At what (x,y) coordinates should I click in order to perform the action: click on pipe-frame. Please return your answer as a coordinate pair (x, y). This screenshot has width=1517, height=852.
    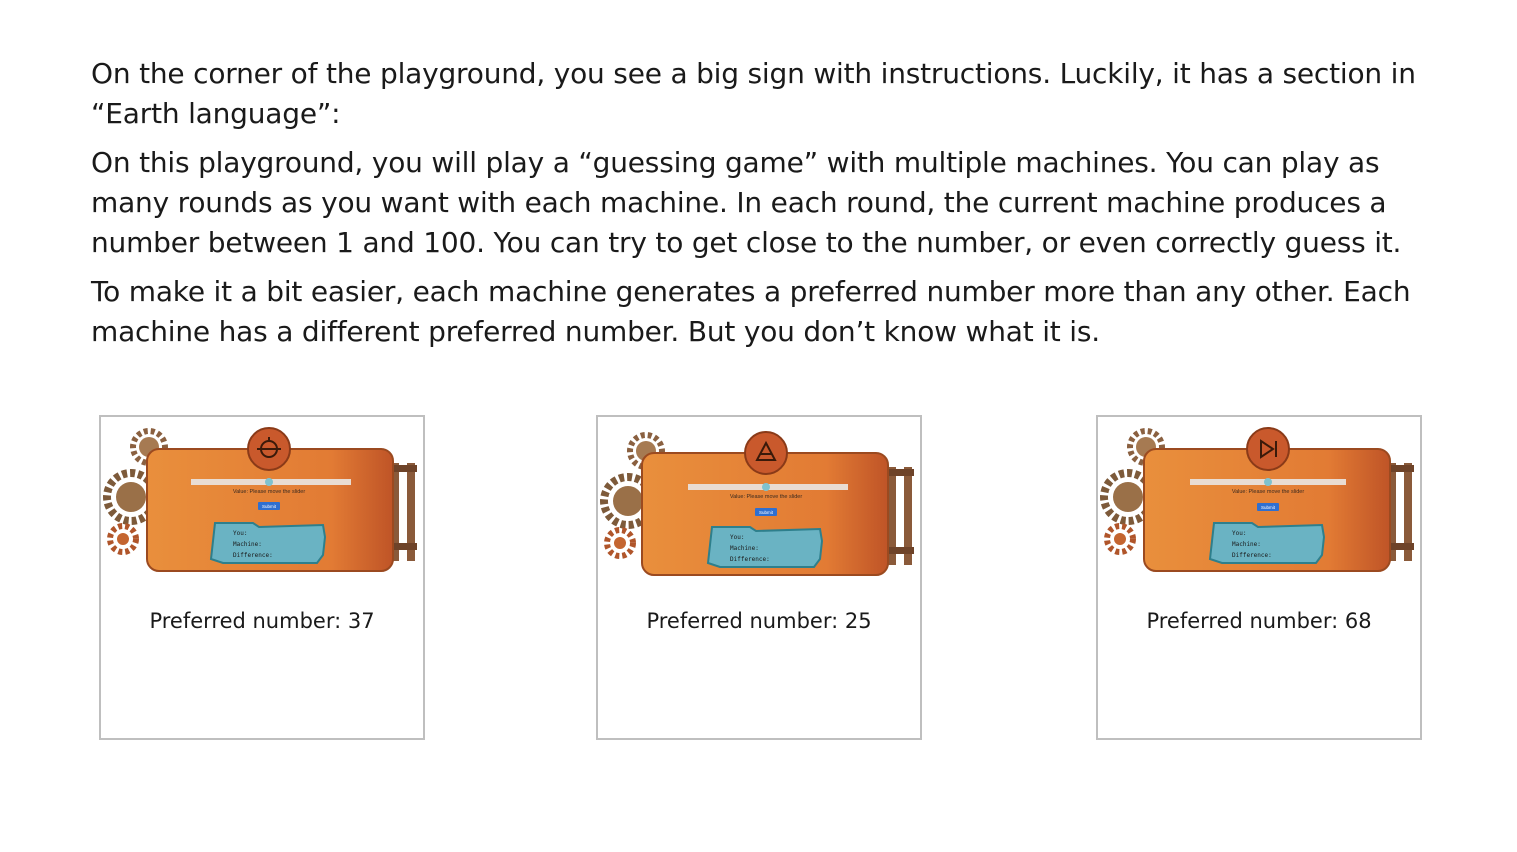
    Looking at the image, I should click on (900, 516).